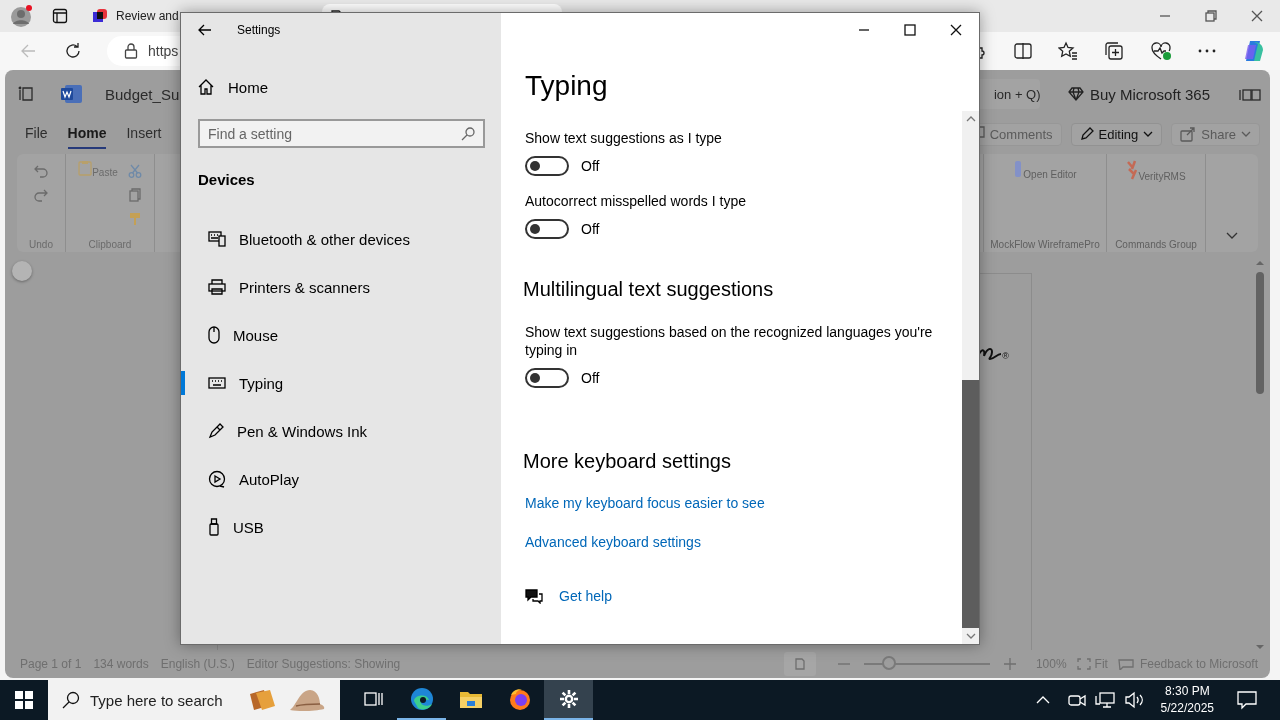 The width and height of the screenshot is (1280, 720). I want to click on group-label: Clipboard, so click(110, 244).